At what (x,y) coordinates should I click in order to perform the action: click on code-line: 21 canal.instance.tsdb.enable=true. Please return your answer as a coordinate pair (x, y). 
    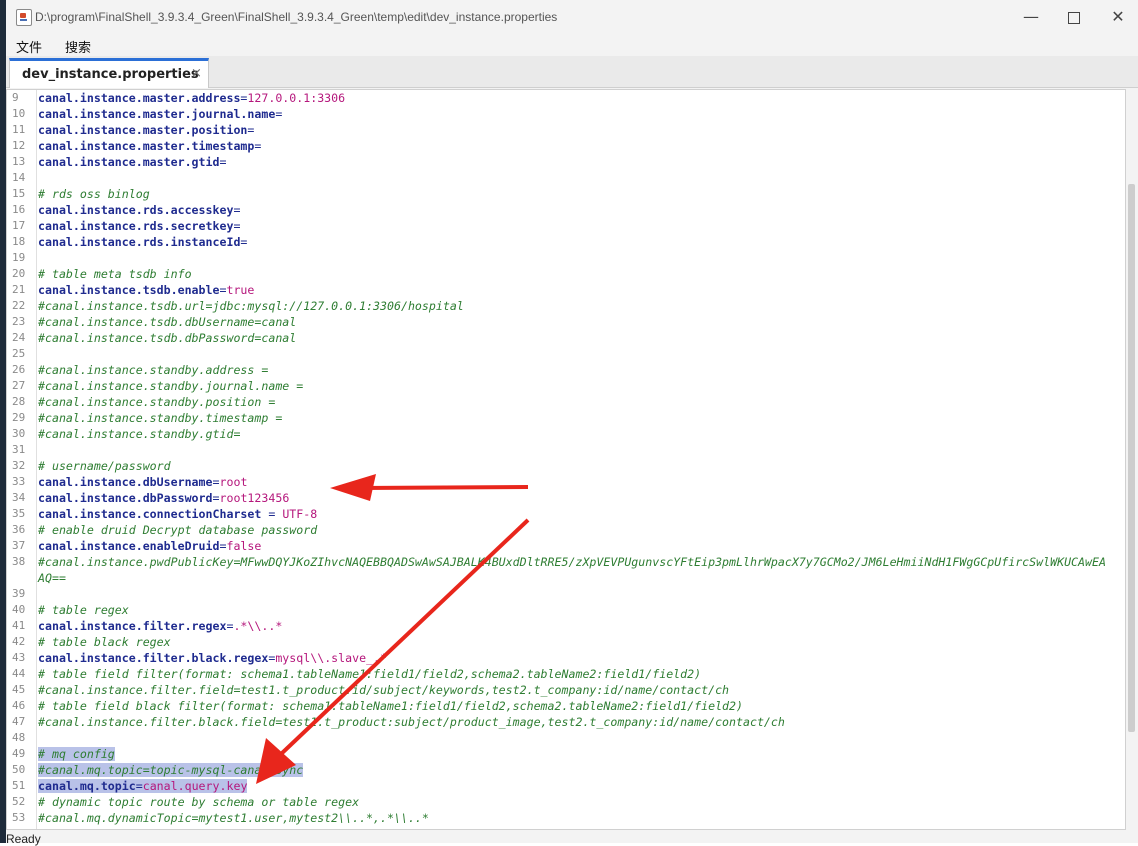
    Looking at the image, I should click on (562, 290).